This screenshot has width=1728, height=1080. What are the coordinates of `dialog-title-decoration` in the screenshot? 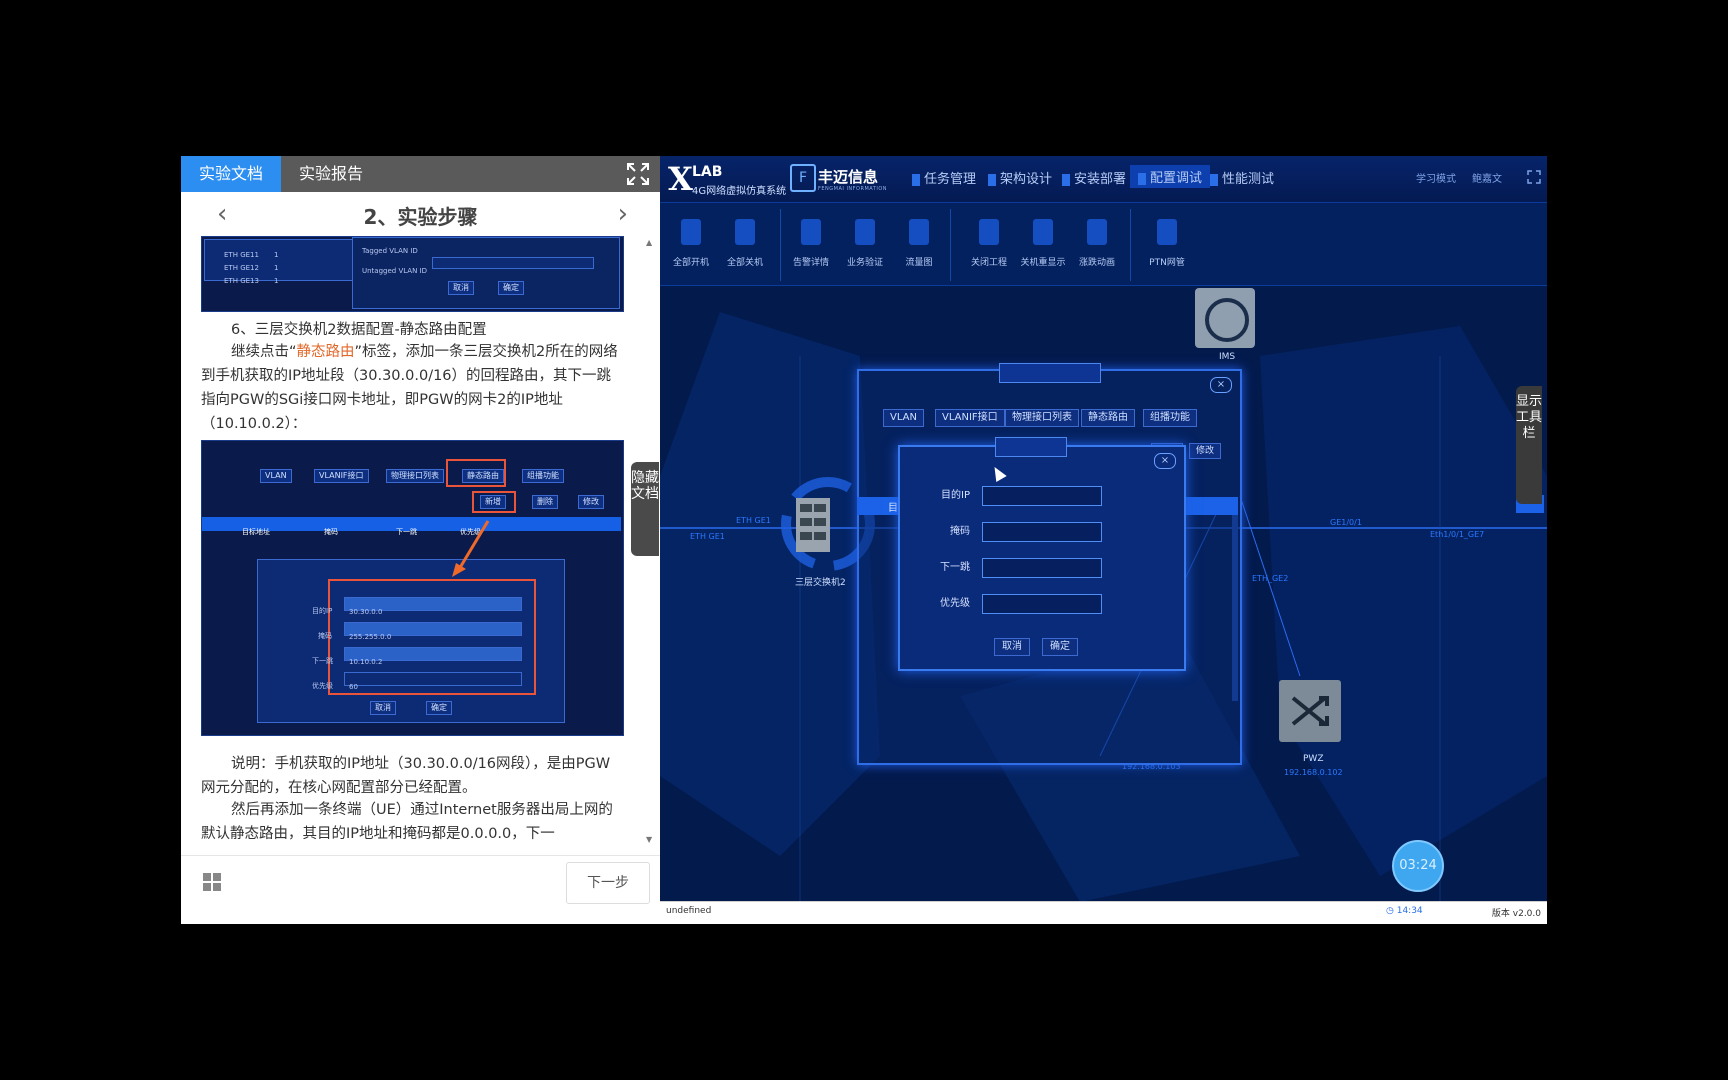 It's located at (1031, 447).